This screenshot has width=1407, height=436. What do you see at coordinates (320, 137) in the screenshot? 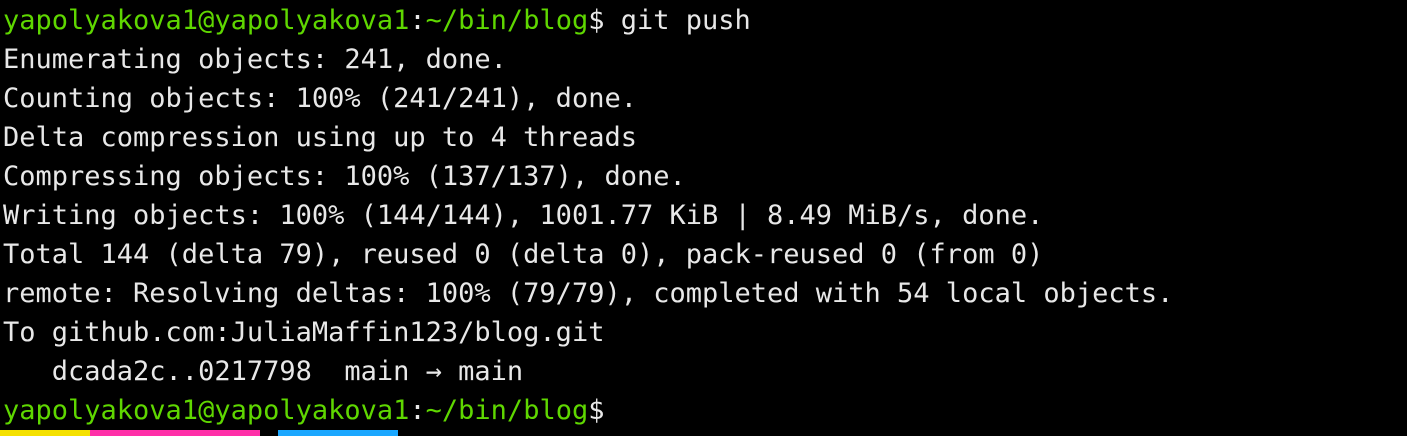
I see `output-line: Delta compression using up to 4 threads` at bounding box center [320, 137].